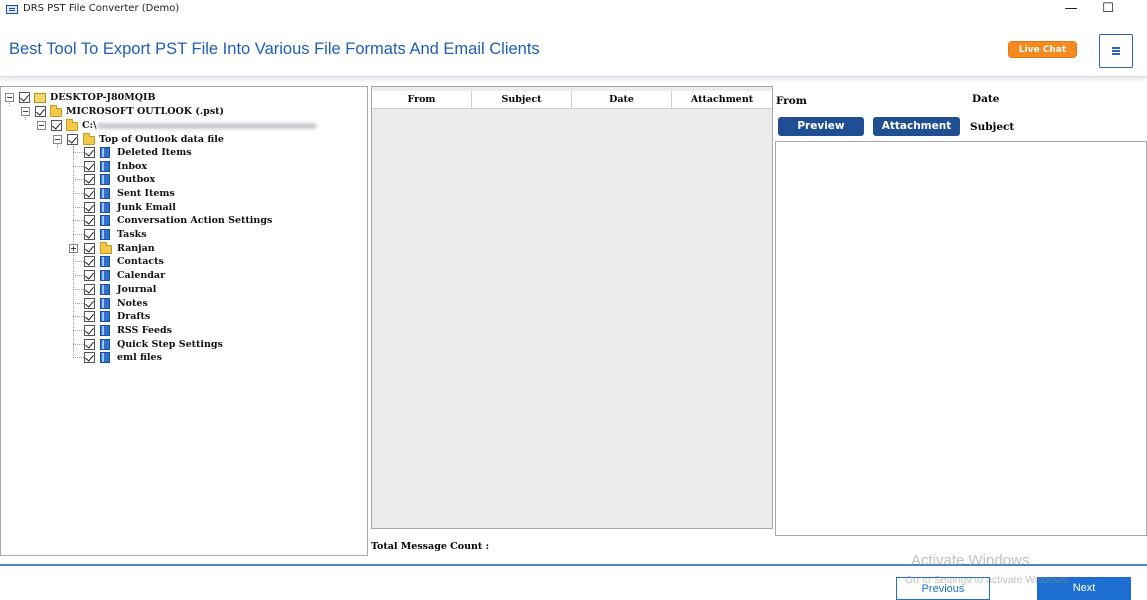 The width and height of the screenshot is (1147, 600). What do you see at coordinates (140, 261) in the screenshot?
I see `tree-item-label: Contacts` at bounding box center [140, 261].